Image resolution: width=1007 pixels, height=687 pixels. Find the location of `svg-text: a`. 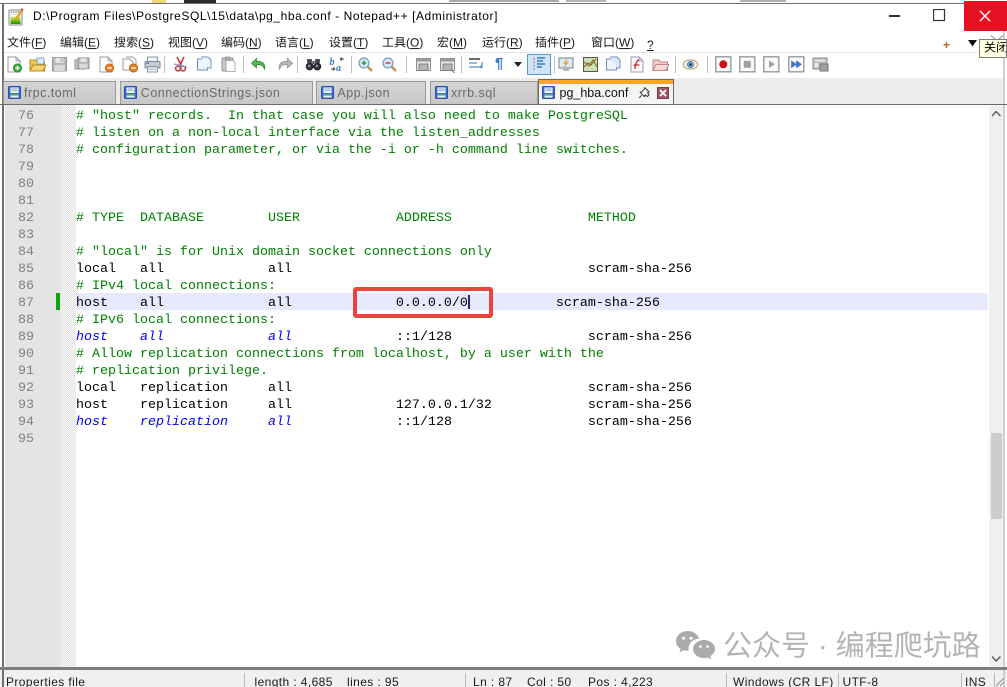

svg-text: a is located at coordinates (338, 68).